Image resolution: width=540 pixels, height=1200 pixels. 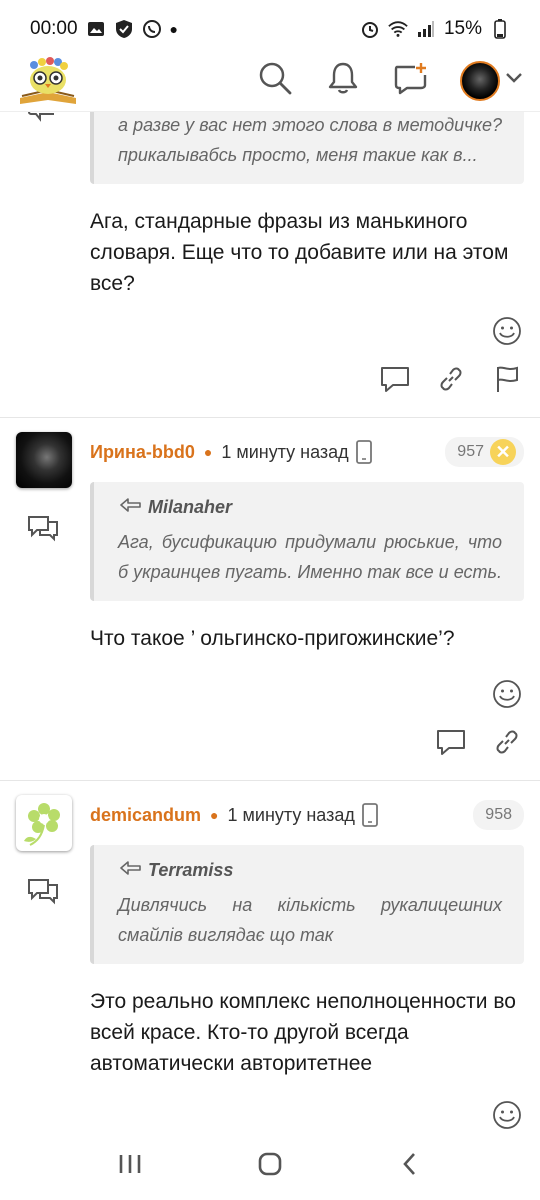 What do you see at coordinates (470, 451) in the screenshot?
I see `comment-number: 957` at bounding box center [470, 451].